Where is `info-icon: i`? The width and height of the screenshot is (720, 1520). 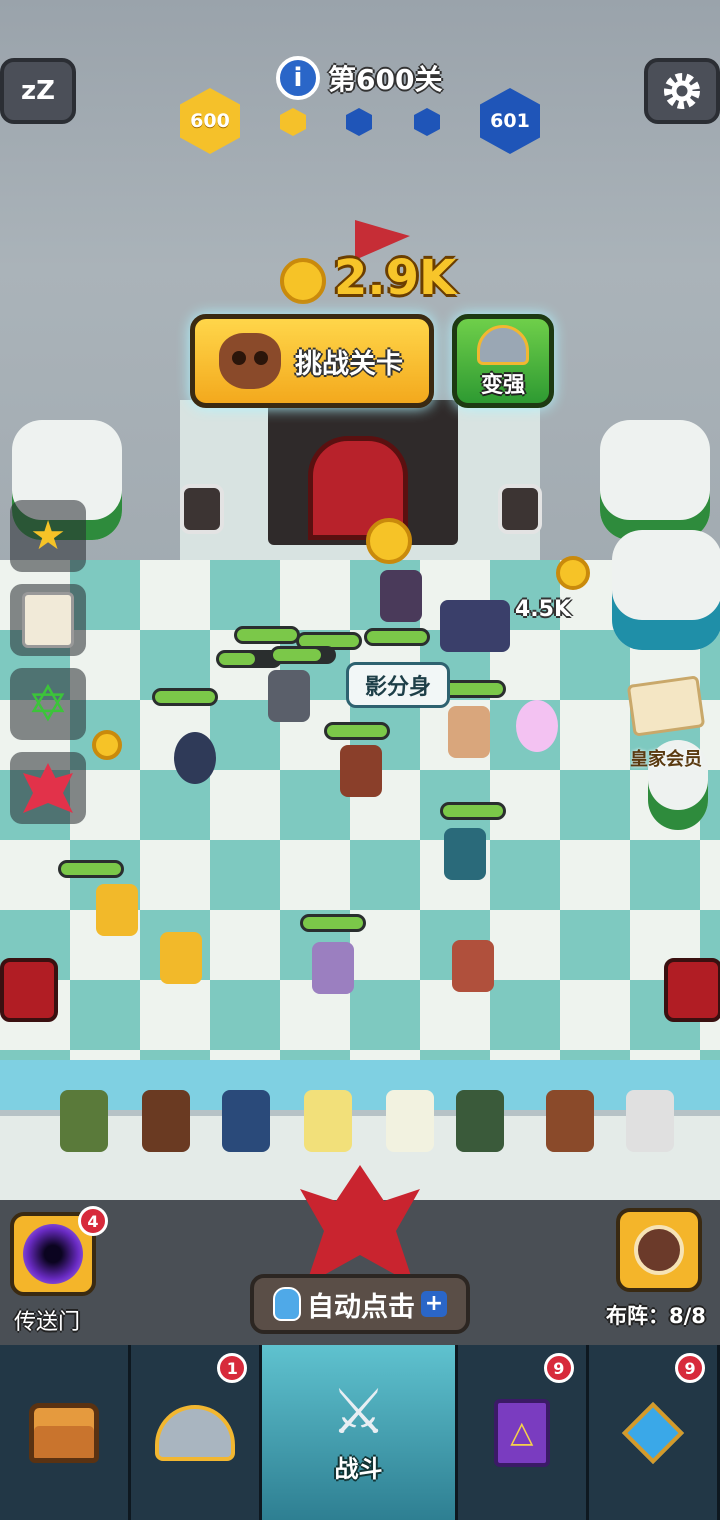
info-icon: i is located at coordinates (298, 78).